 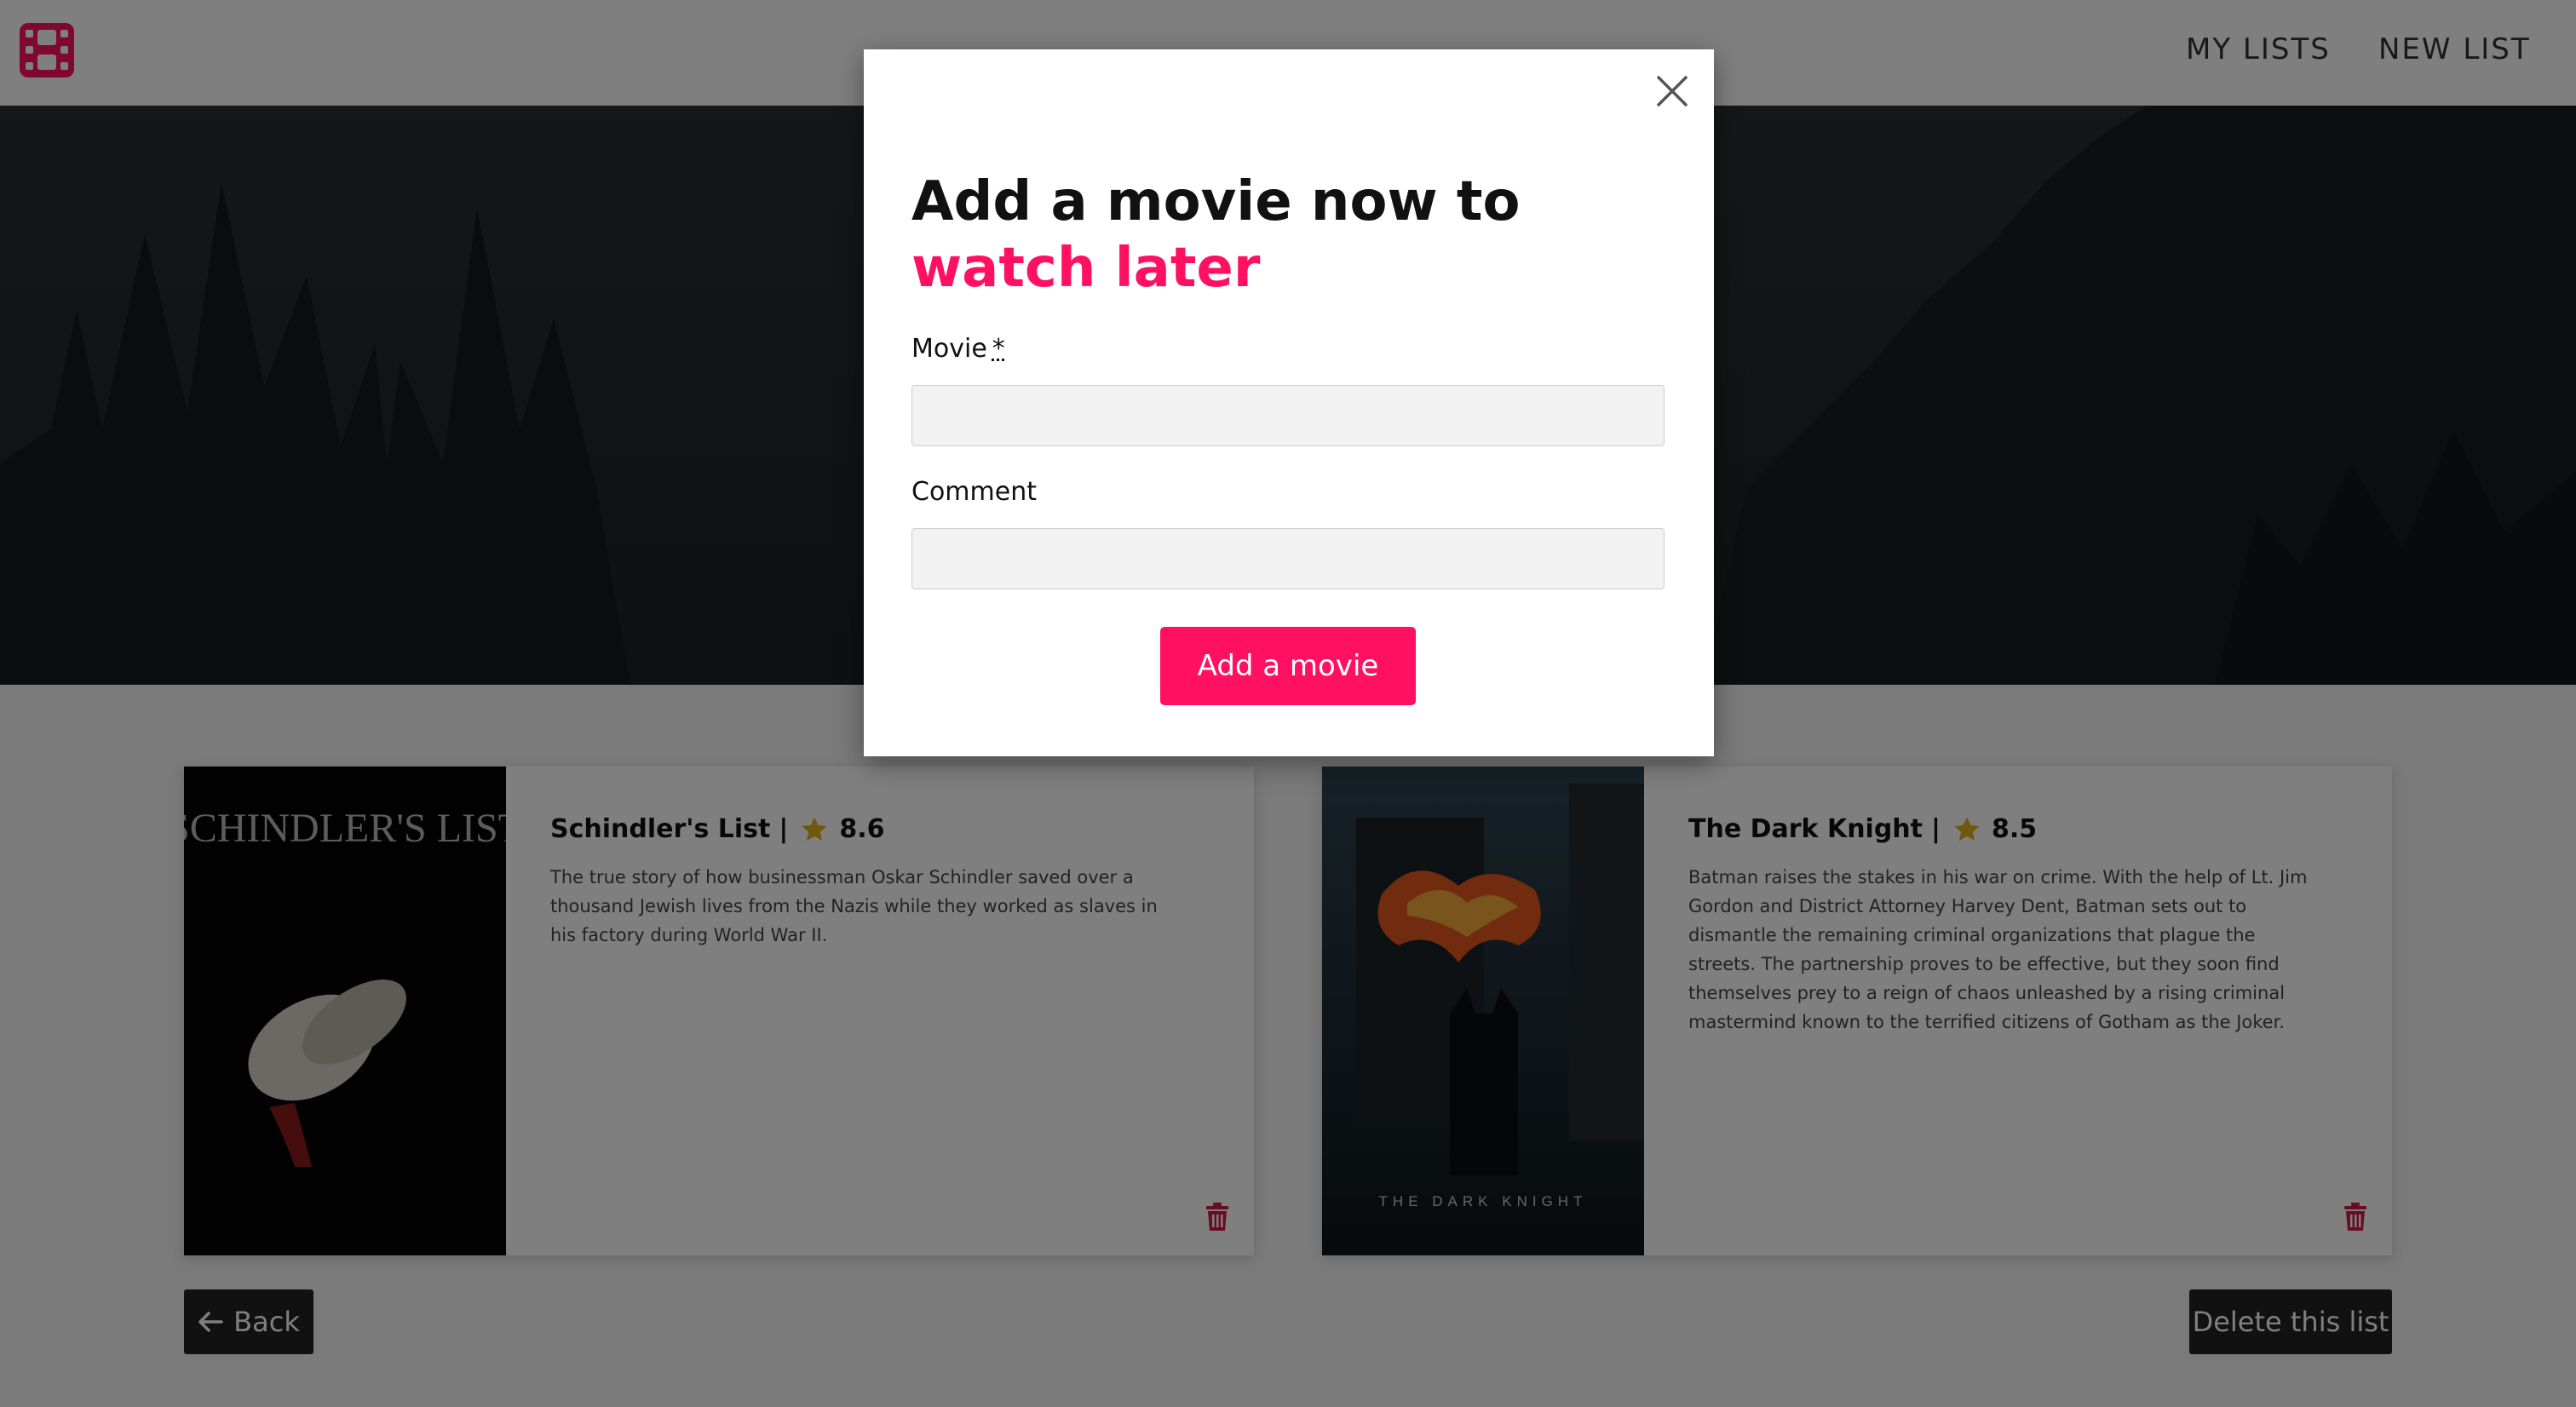 I want to click on modal-title: Add a movie now to watch later, so click(x=1261, y=235).